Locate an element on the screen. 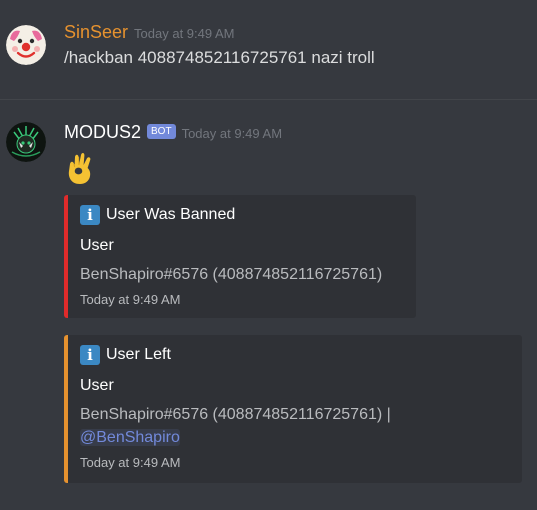 The height and width of the screenshot is (510, 537). embed-field-value: BenShapiro#6576 (408874852116725761) is located at coordinates (231, 274).